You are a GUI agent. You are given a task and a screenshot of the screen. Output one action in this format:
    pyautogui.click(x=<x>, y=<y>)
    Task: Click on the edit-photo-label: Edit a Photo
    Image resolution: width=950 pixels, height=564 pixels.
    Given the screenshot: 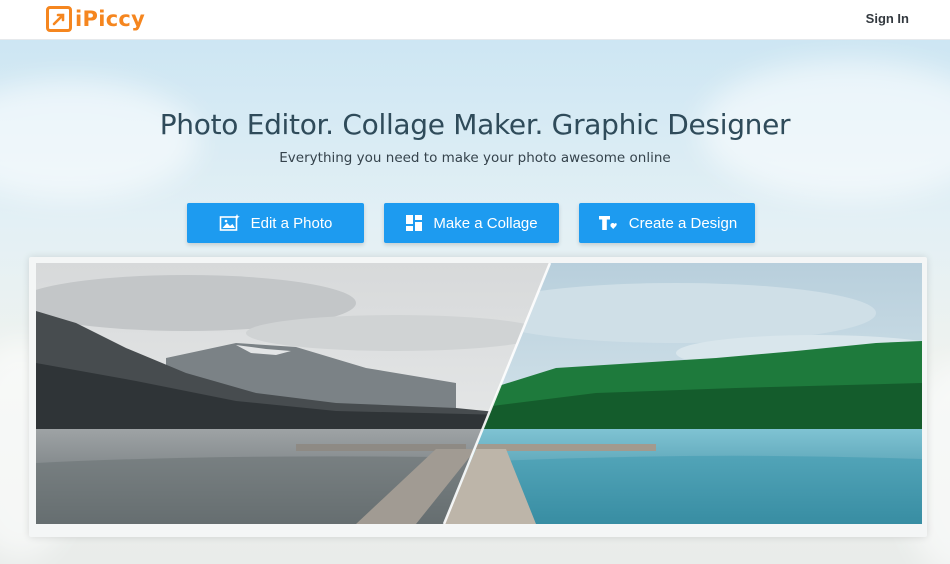 What is the action you would take?
    pyautogui.click(x=291, y=223)
    